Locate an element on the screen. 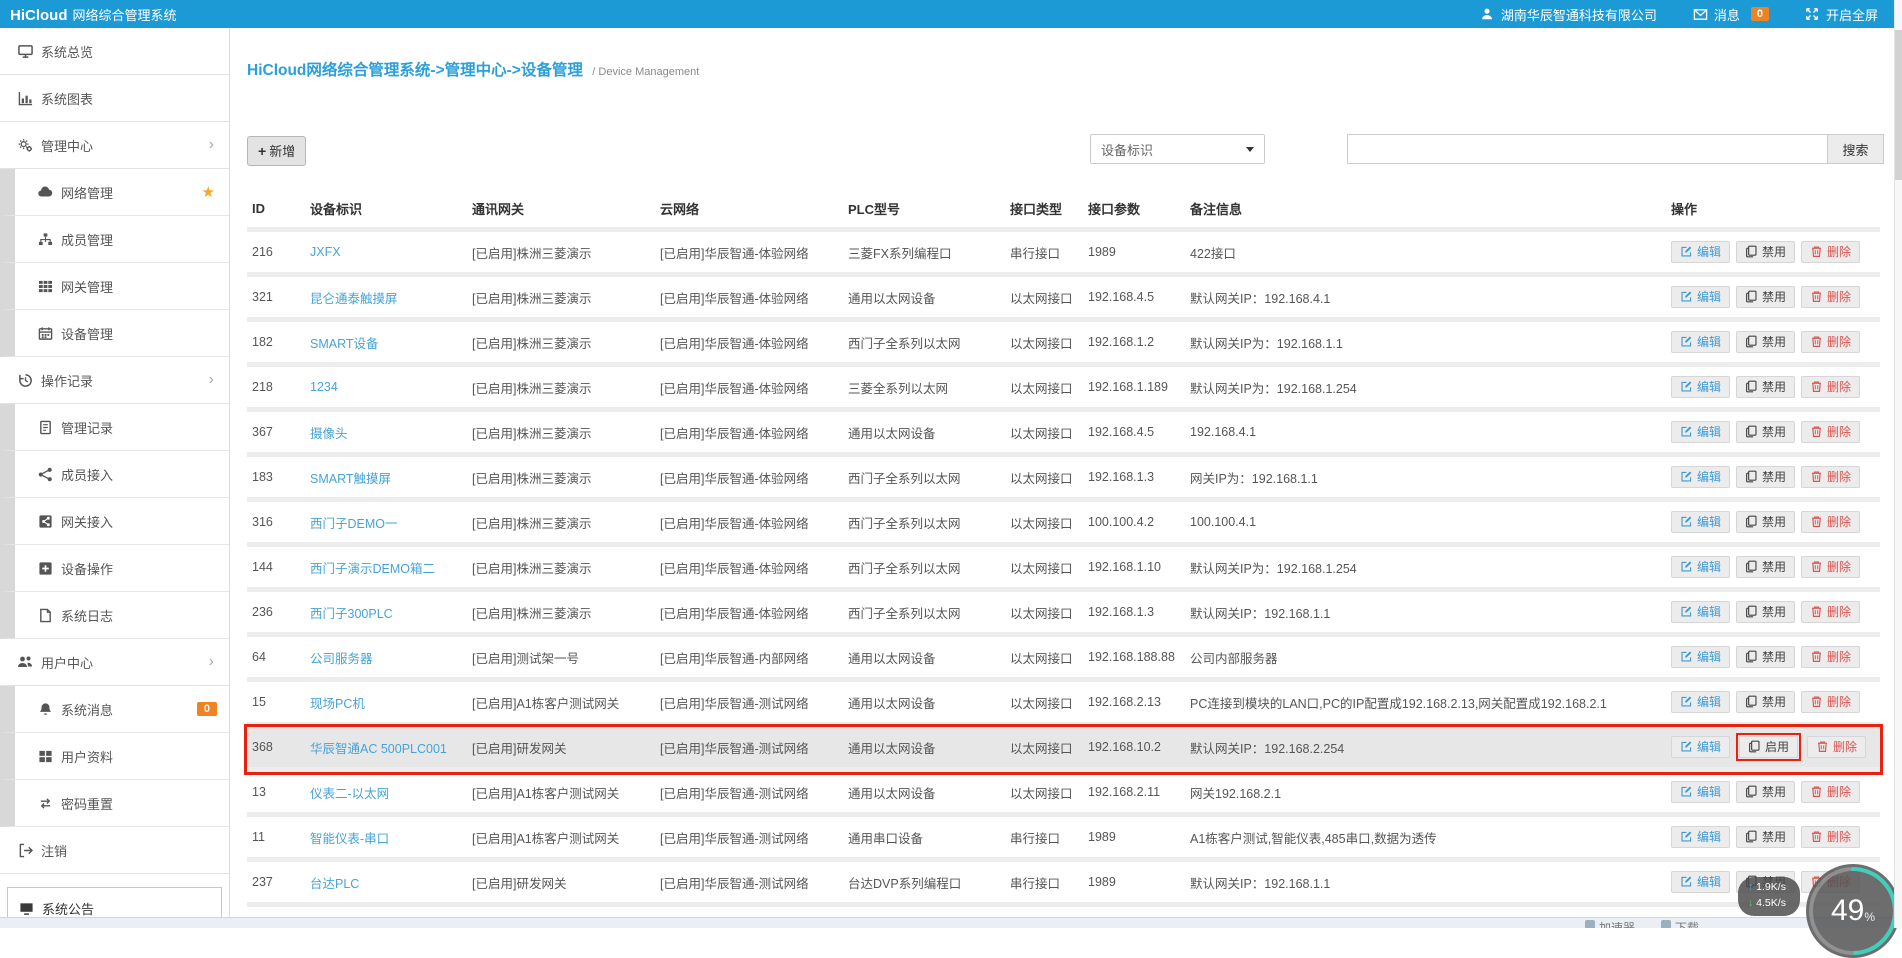 The height and width of the screenshot is (958, 1902). sidebar-item-network-management: 网络管理★ is located at coordinates (114, 192).